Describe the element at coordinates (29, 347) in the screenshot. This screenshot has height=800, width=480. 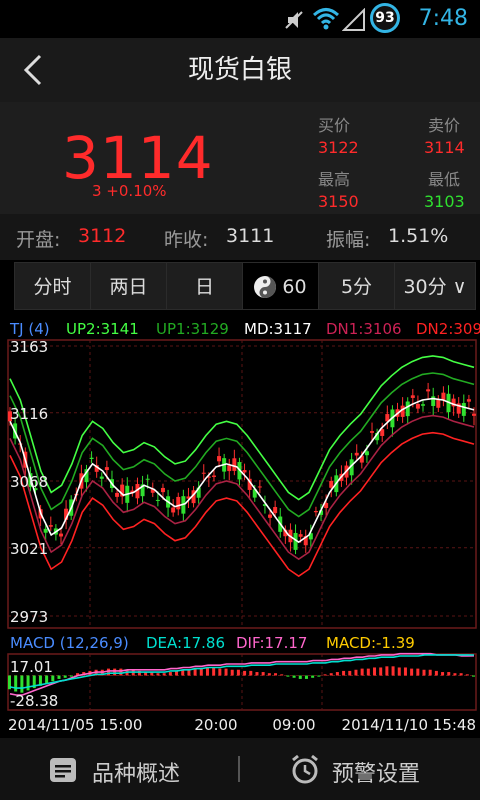
I see `y-tick-label: 3163` at that location.